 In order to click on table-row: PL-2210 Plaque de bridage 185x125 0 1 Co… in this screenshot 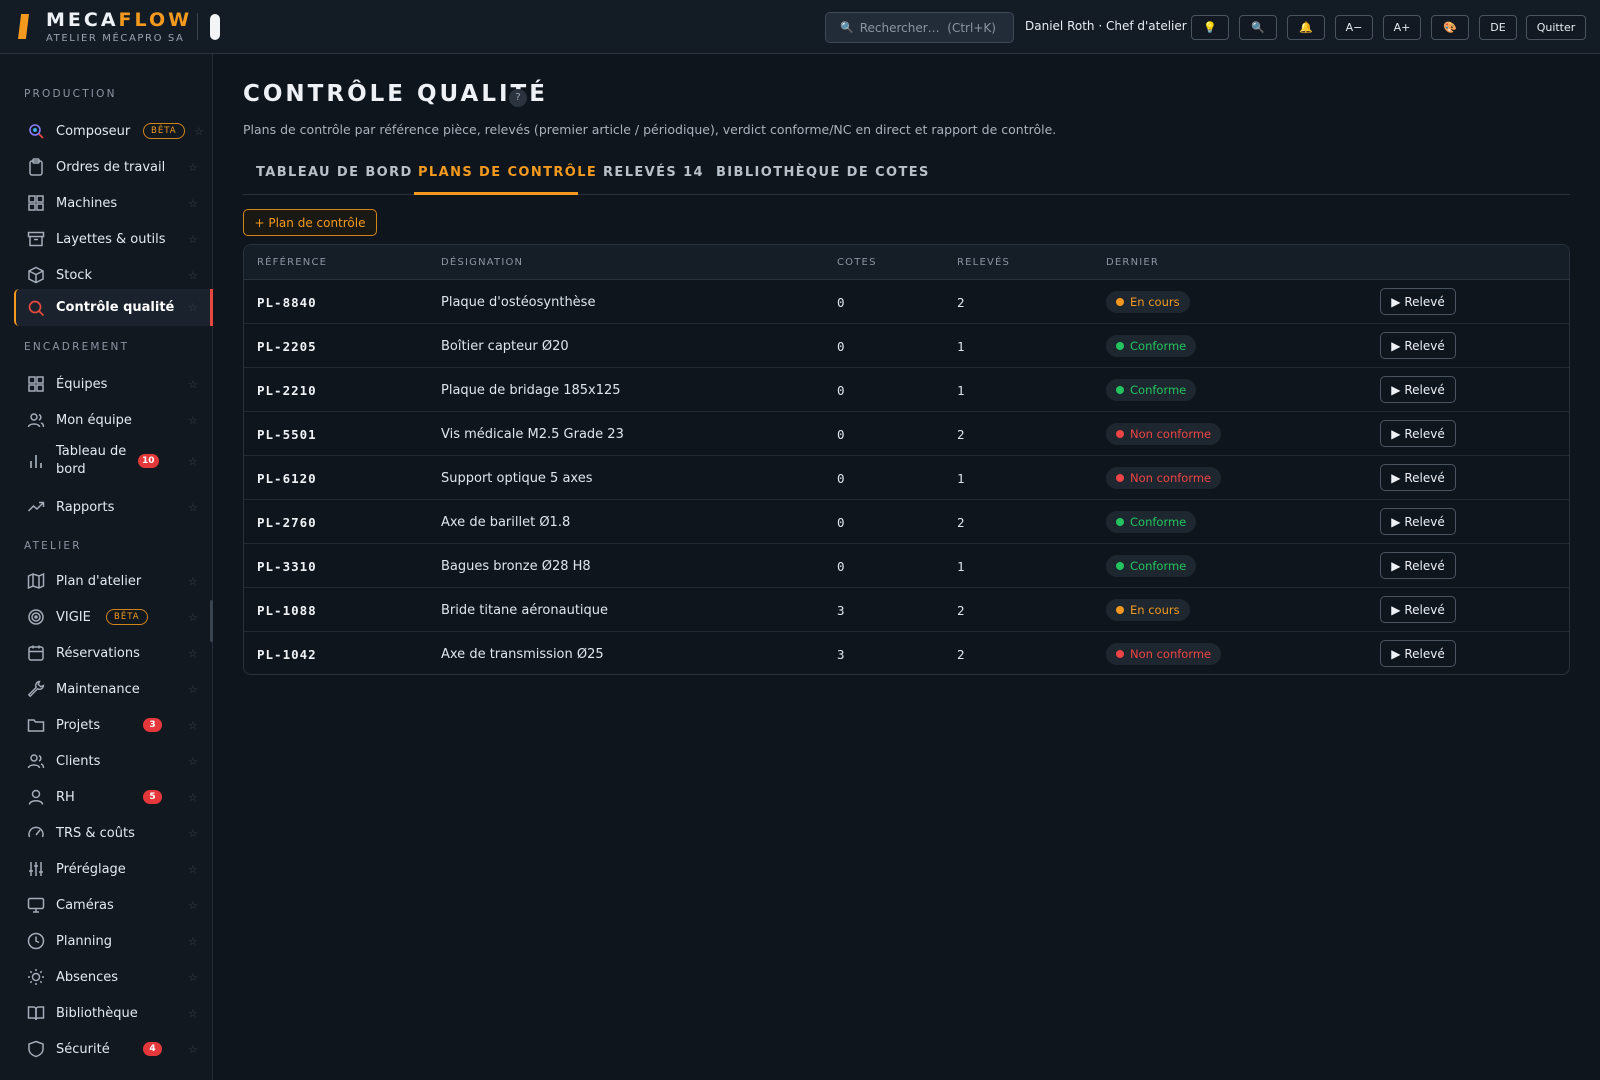, I will do `click(906, 390)`.